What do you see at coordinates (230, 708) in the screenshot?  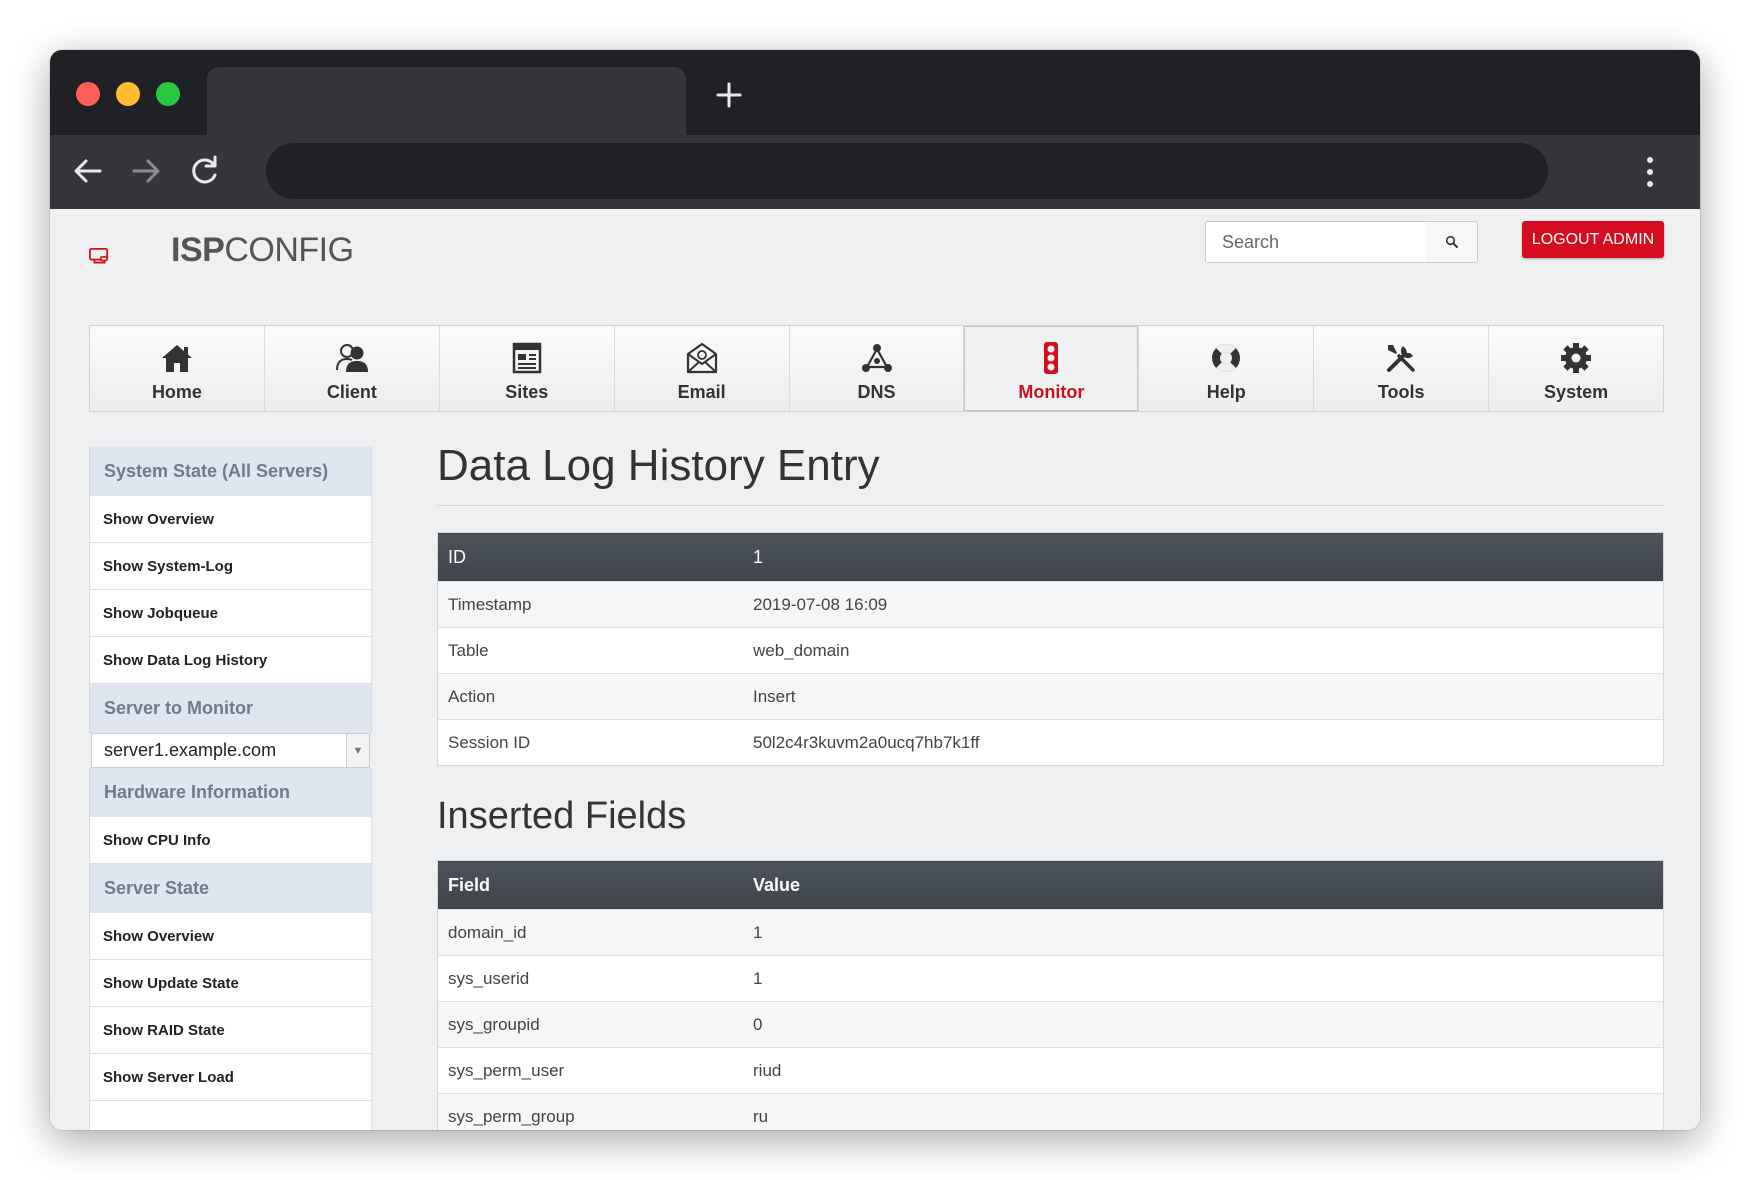 I see `sidebar-heading-server-to-monitor: Server to Monitor` at bounding box center [230, 708].